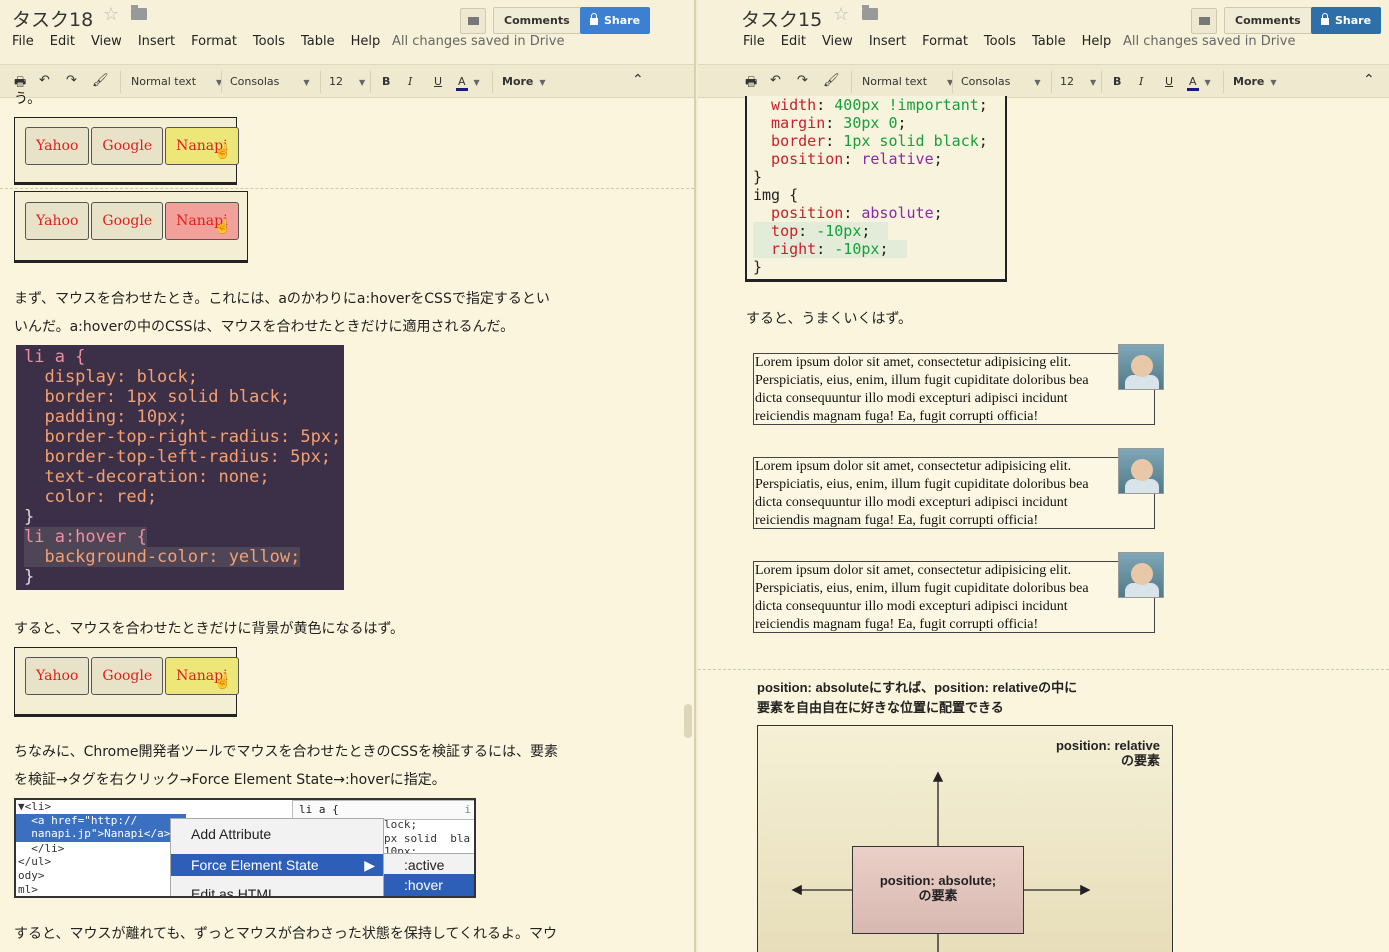 The height and width of the screenshot is (952, 1389). Describe the element at coordinates (688, 721) in the screenshot. I see `scrollbar-thumb` at that location.